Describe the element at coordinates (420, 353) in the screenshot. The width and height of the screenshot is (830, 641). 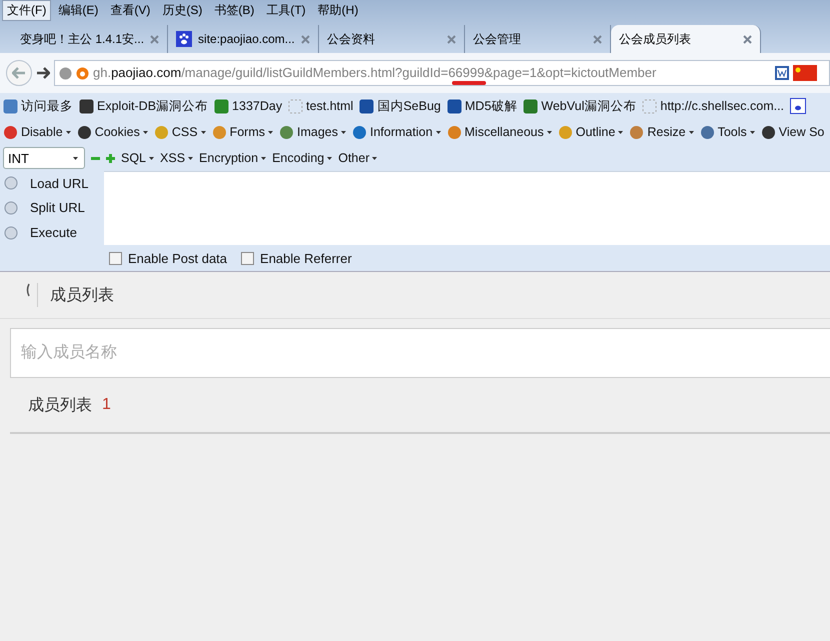
I see `search-field: 输入成员名称` at that location.